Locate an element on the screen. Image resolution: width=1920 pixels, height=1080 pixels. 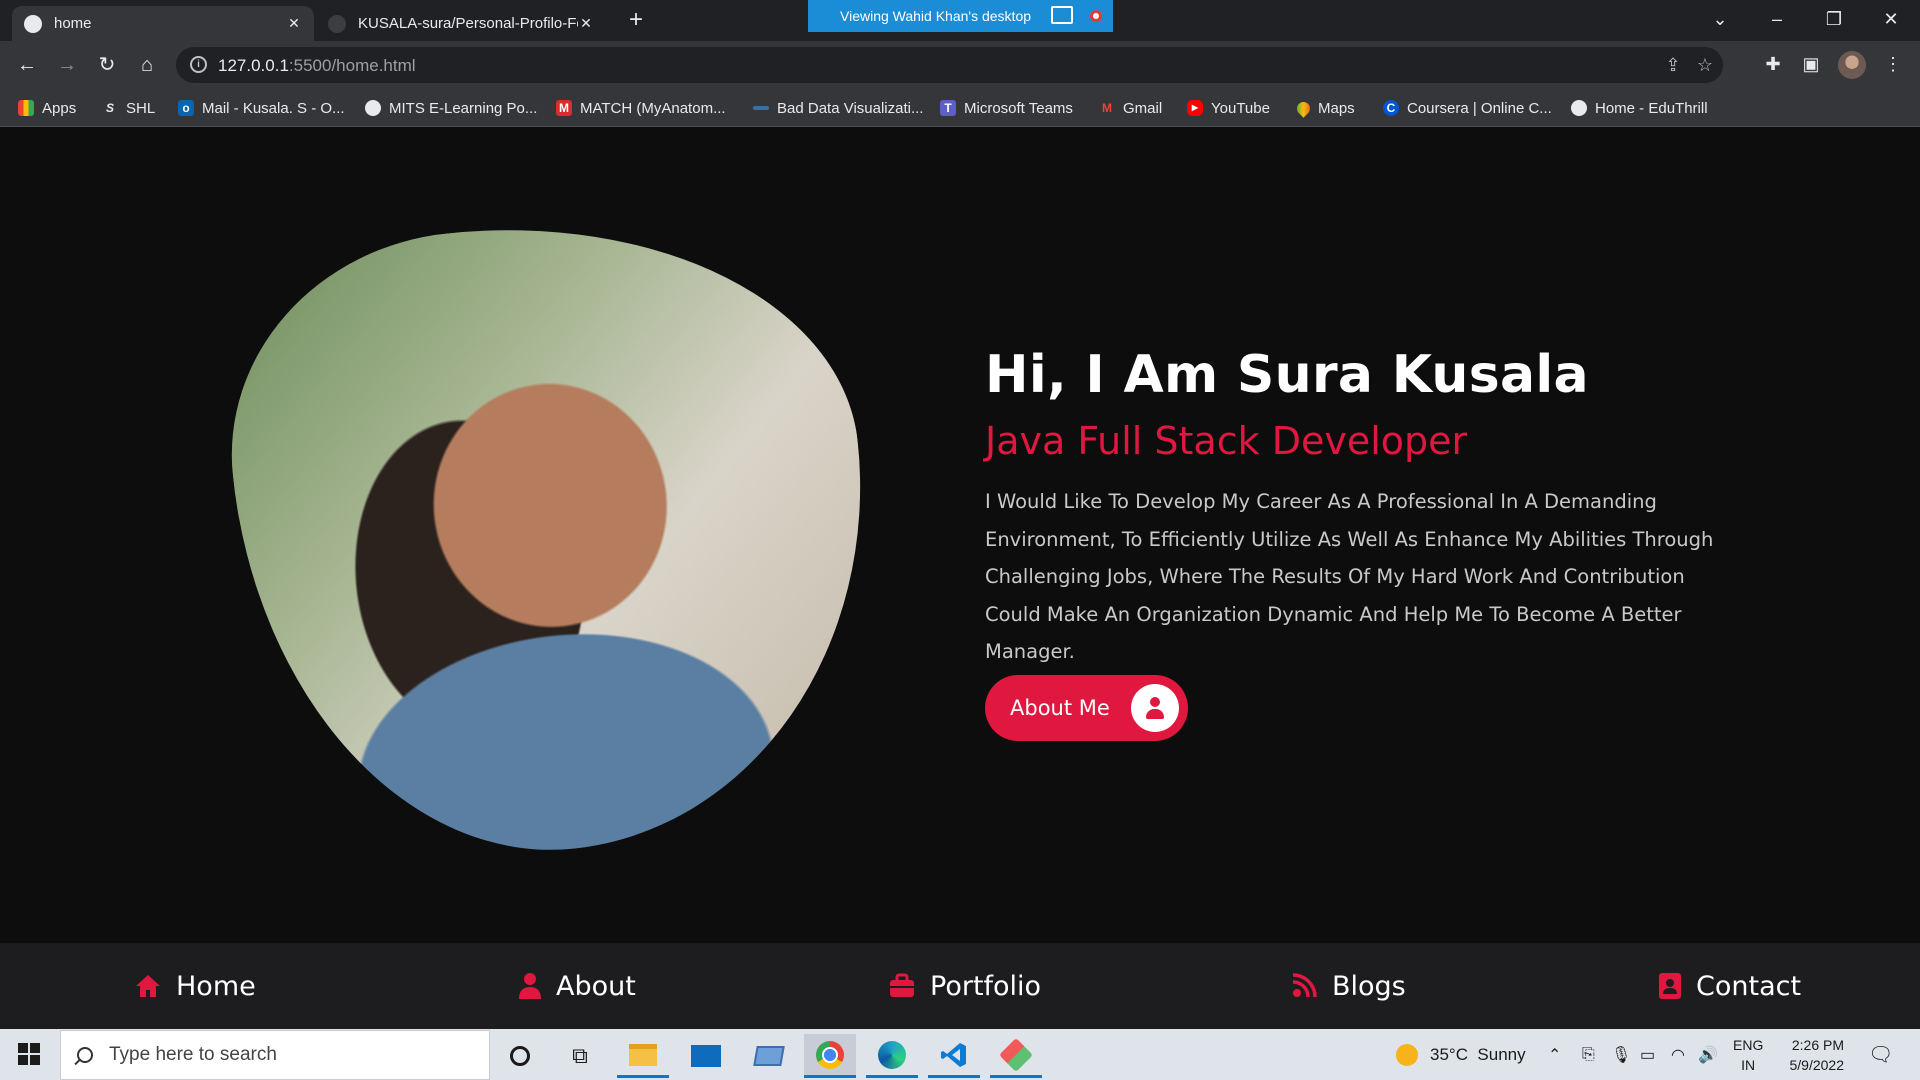
region-code: IN is located at coordinates (1748, 1064).